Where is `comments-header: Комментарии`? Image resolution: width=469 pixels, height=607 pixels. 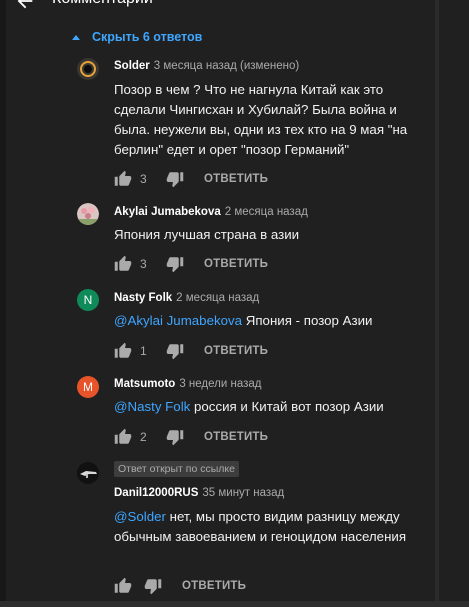
comments-header: Комментарии is located at coordinates (234, 8).